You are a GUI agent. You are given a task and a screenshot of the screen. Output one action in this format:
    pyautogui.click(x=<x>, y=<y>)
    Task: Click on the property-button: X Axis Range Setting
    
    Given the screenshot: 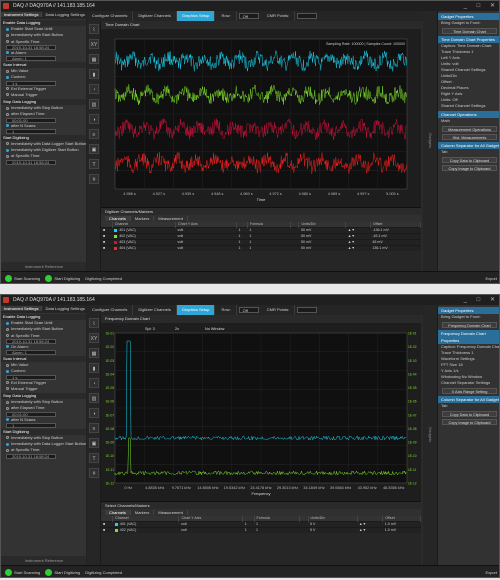 What is the action you would take?
    pyautogui.click(x=469, y=391)
    